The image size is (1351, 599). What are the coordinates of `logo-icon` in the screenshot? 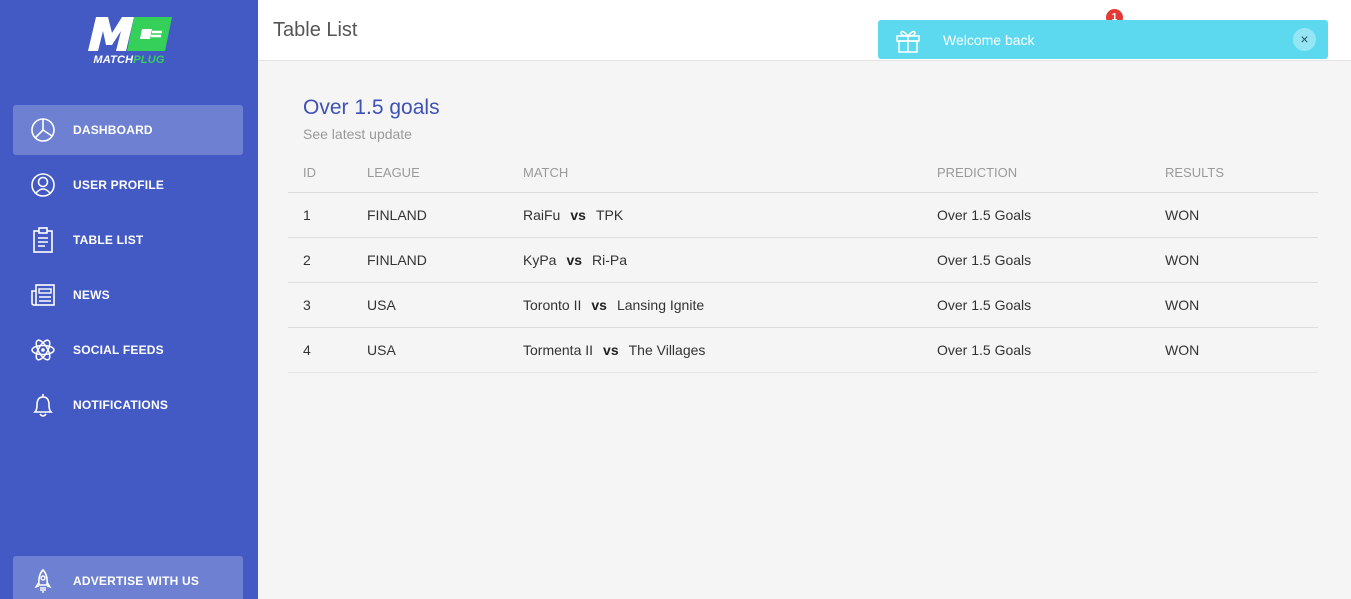 It's located at (130, 34).